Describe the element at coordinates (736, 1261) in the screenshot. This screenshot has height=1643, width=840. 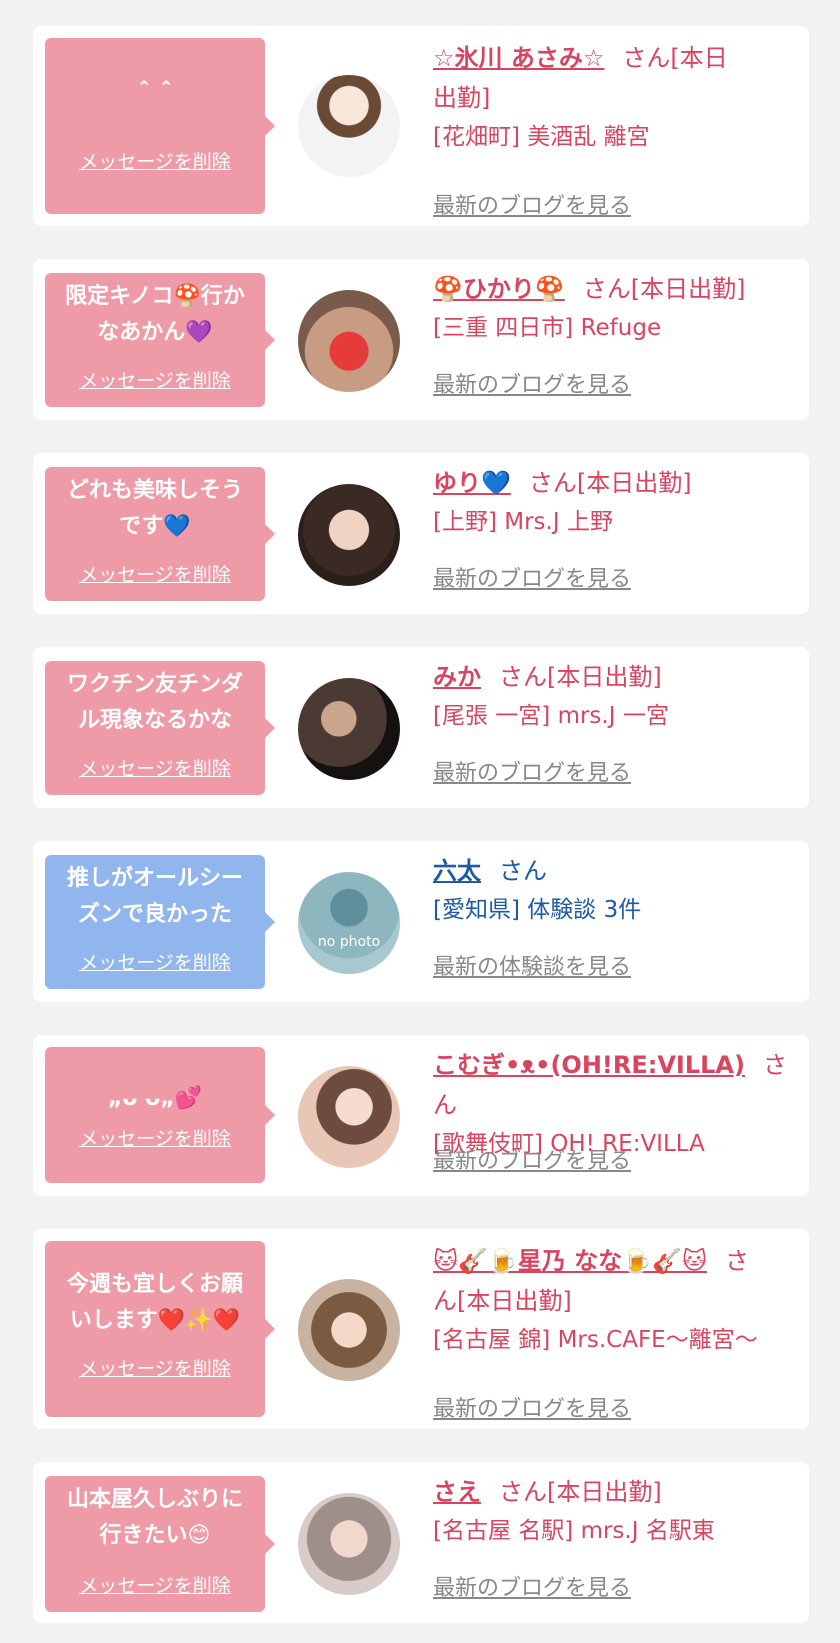
I see `honorific-status: さ` at that location.